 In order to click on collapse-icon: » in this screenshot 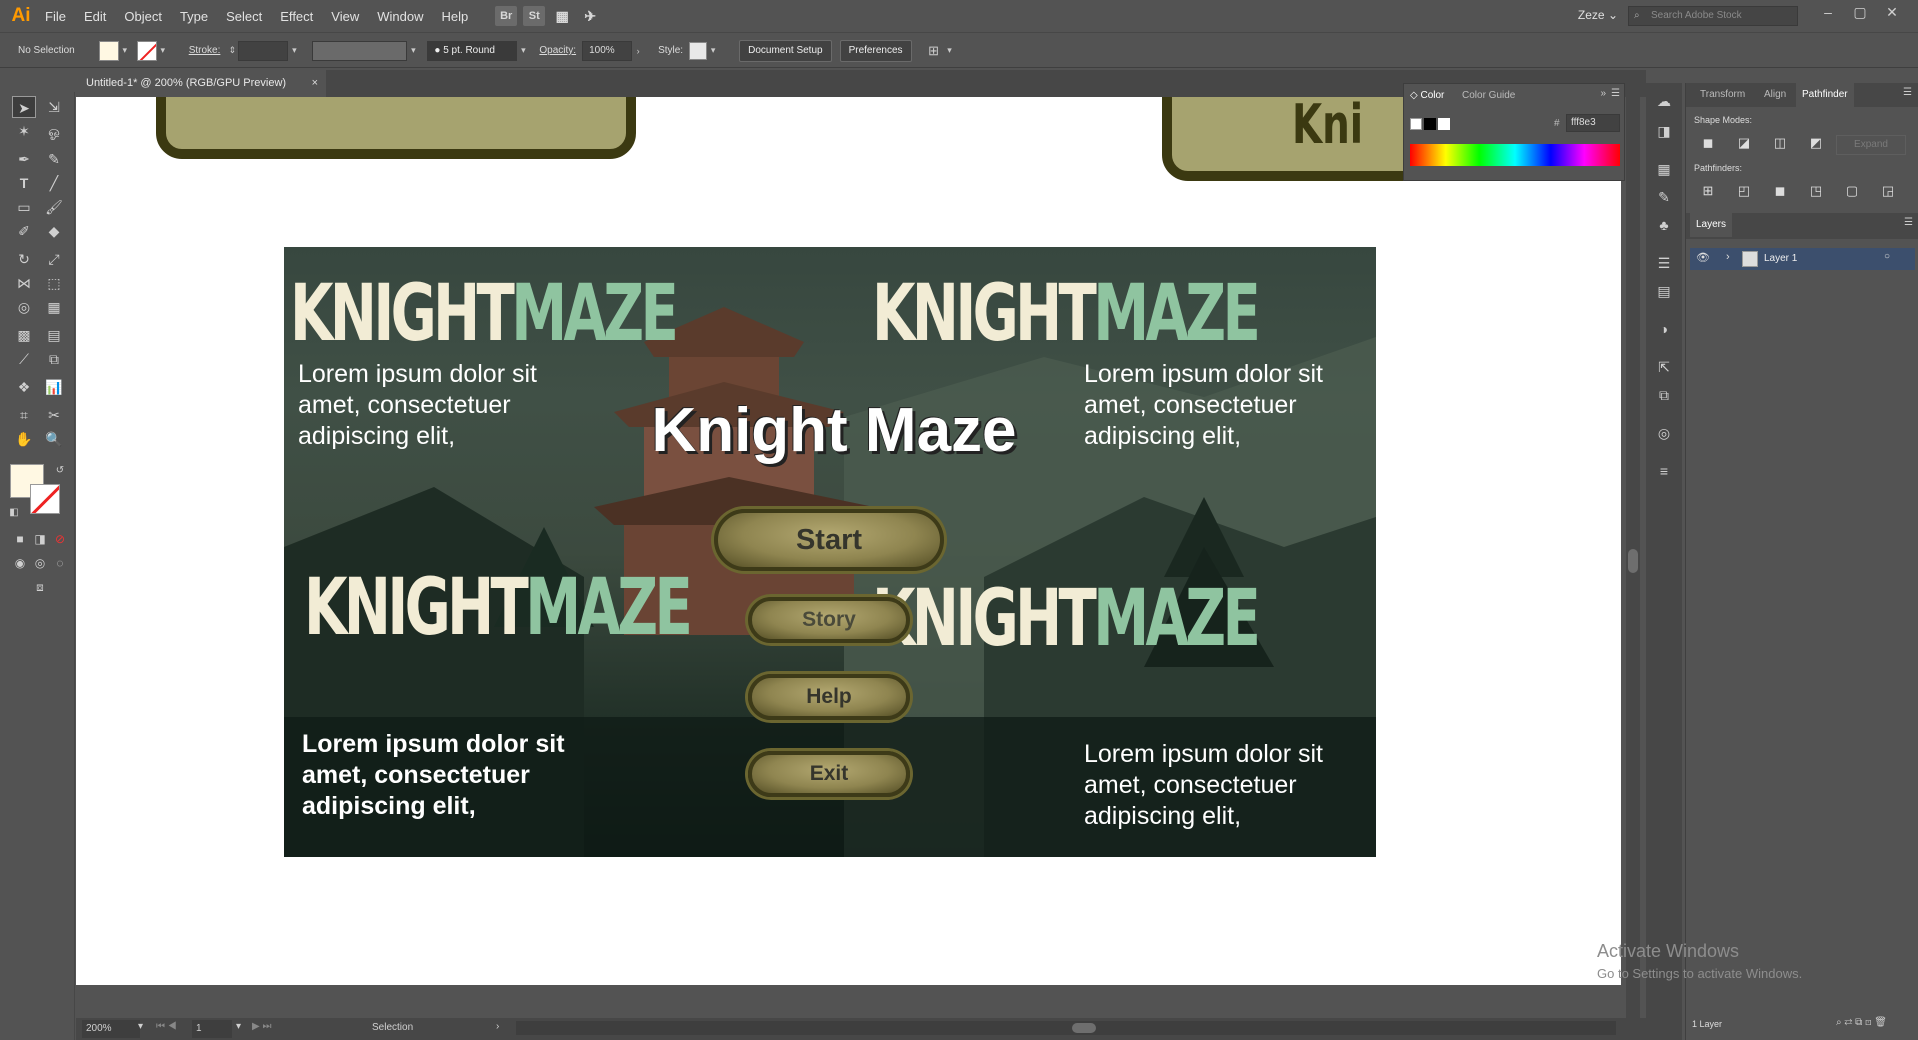, I will do `click(1603, 93)`.